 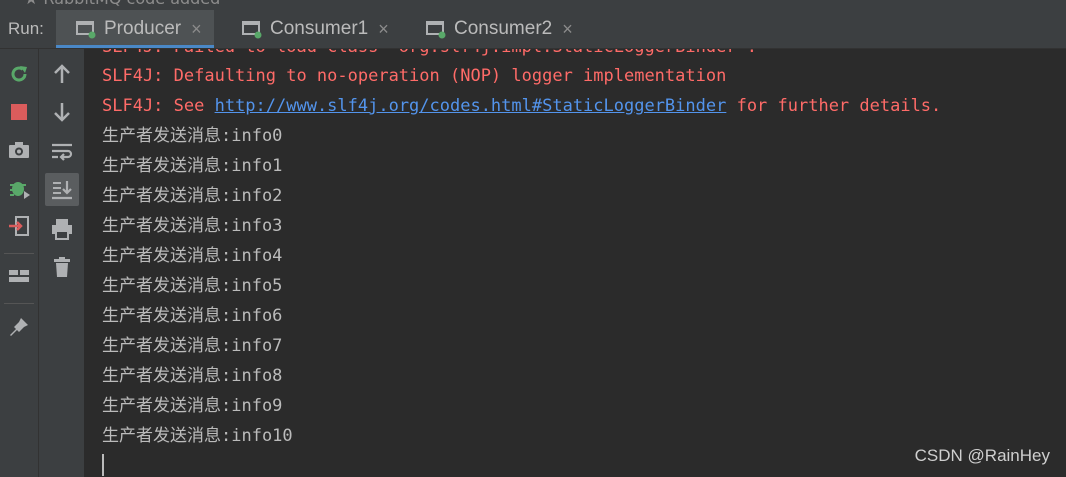 I want to click on title-strip: ★ RabbitMQ code added, so click(x=533, y=5).